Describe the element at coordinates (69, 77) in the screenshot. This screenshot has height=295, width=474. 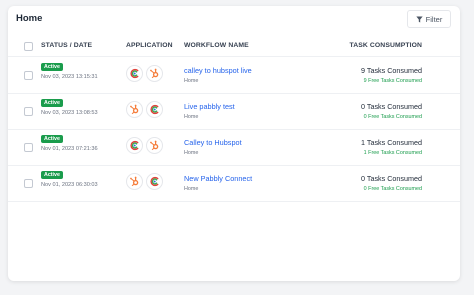
I see `created-date: Nov 03, 2023 13:15:31` at that location.